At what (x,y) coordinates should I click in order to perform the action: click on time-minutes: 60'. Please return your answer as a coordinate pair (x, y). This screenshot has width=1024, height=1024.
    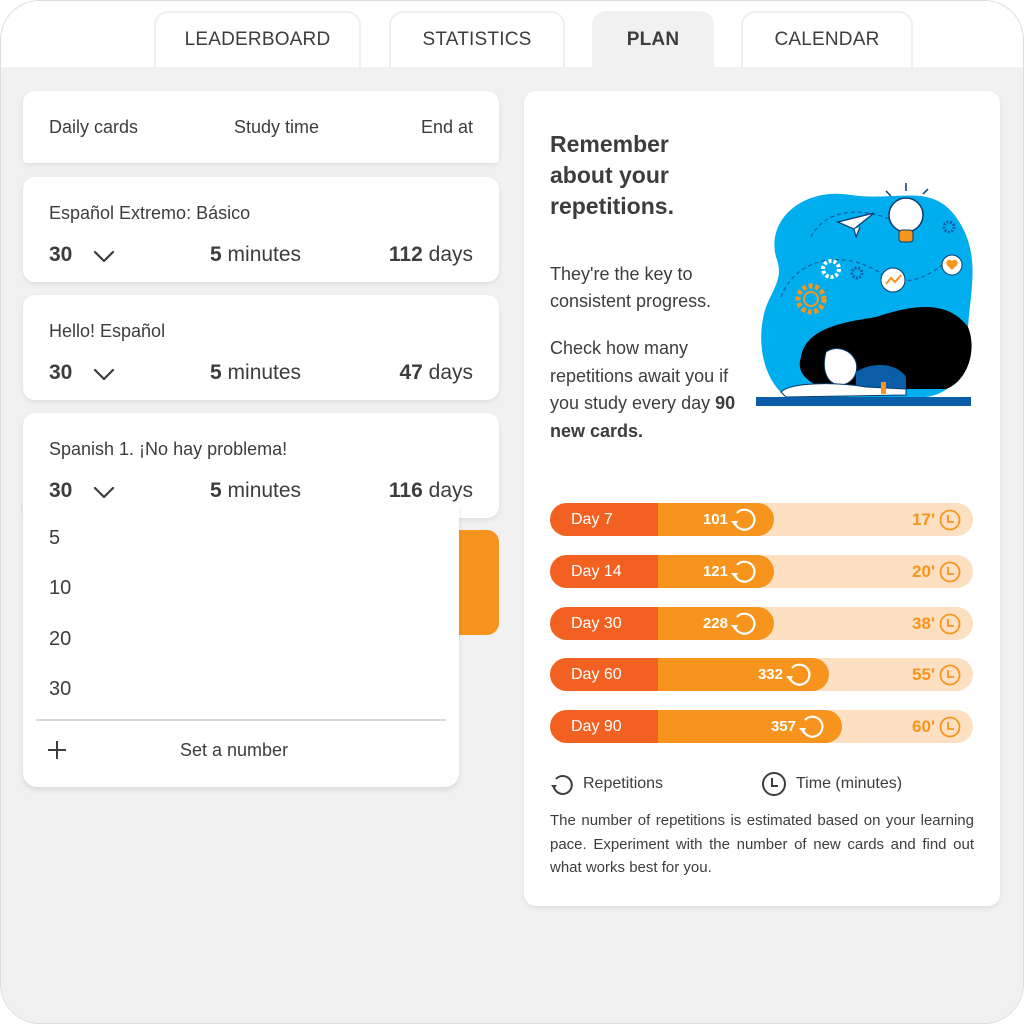
    Looking at the image, I should click on (923, 726).